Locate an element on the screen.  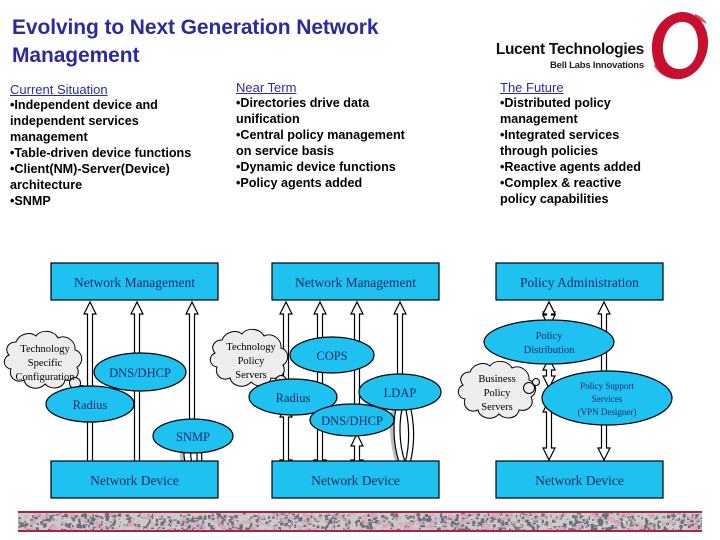
logo-name: Lucent Technologies is located at coordinates (569, 49).